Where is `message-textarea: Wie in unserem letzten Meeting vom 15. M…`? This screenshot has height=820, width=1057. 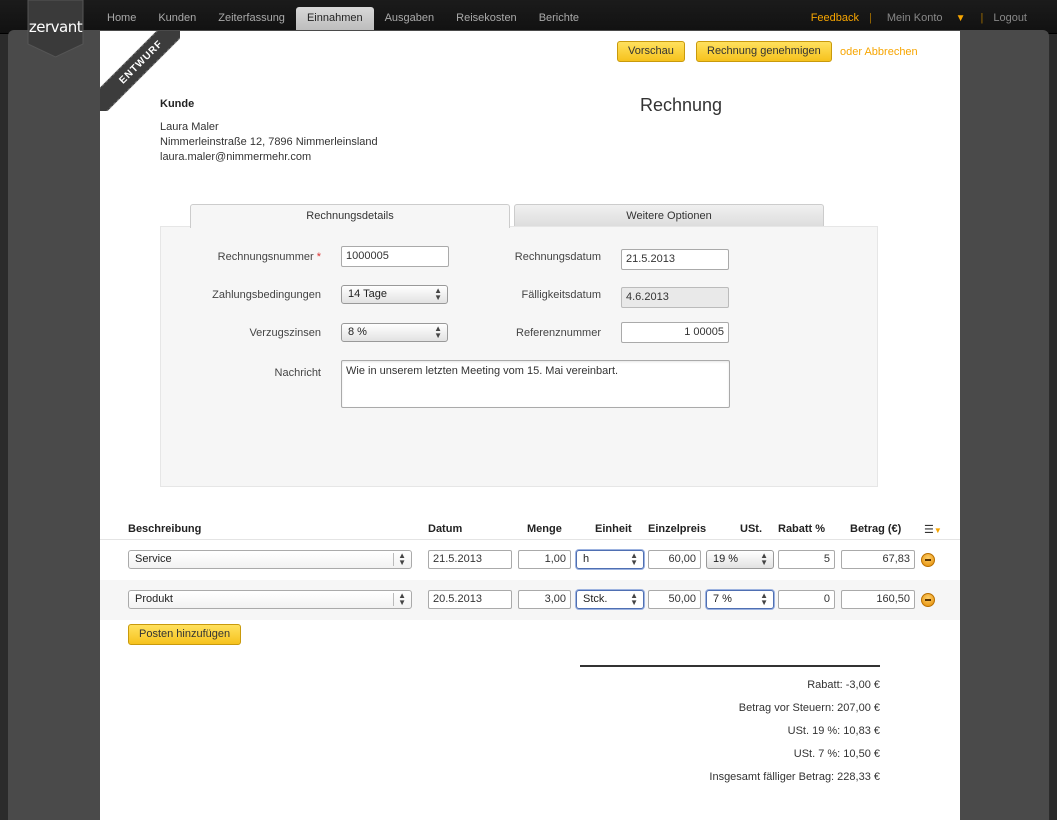 message-textarea: Wie in unserem letzten Meeting vom 15. M… is located at coordinates (535, 384).